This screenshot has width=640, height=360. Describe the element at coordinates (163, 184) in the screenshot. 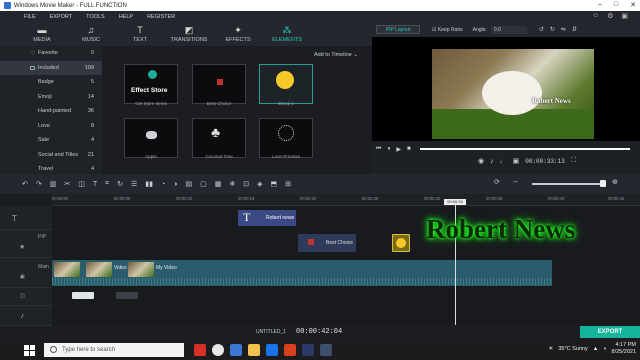

I see `speed-icon: ◔` at that location.